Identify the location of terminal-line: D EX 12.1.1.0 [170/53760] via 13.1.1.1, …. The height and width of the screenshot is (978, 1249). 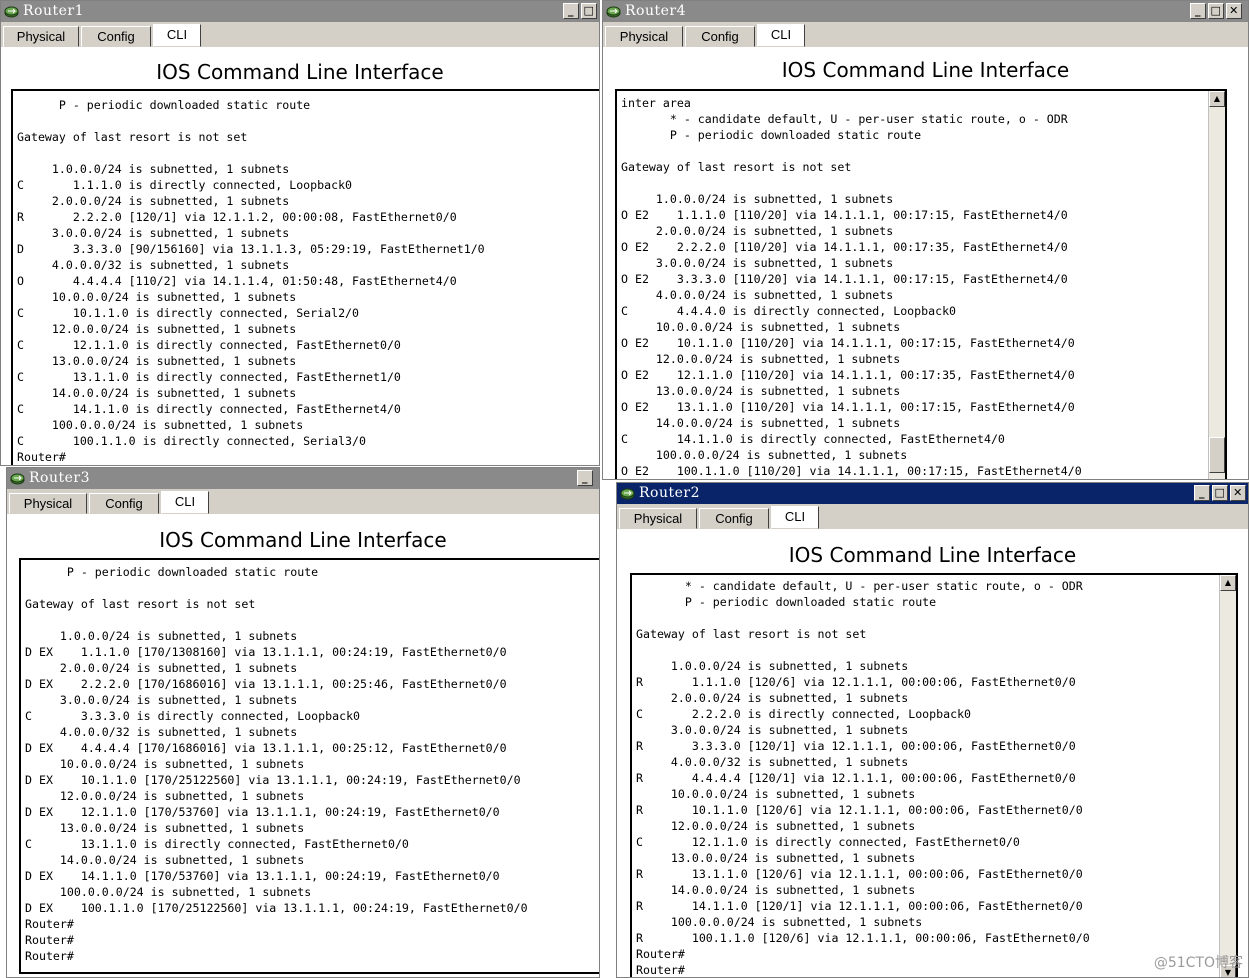
(262, 812).